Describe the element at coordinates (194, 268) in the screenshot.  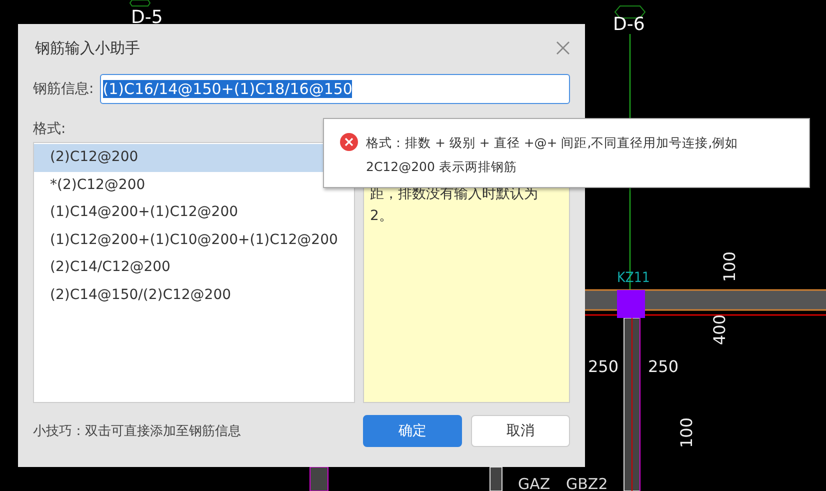
I see `list-item: (2)C14/C12@200` at that location.